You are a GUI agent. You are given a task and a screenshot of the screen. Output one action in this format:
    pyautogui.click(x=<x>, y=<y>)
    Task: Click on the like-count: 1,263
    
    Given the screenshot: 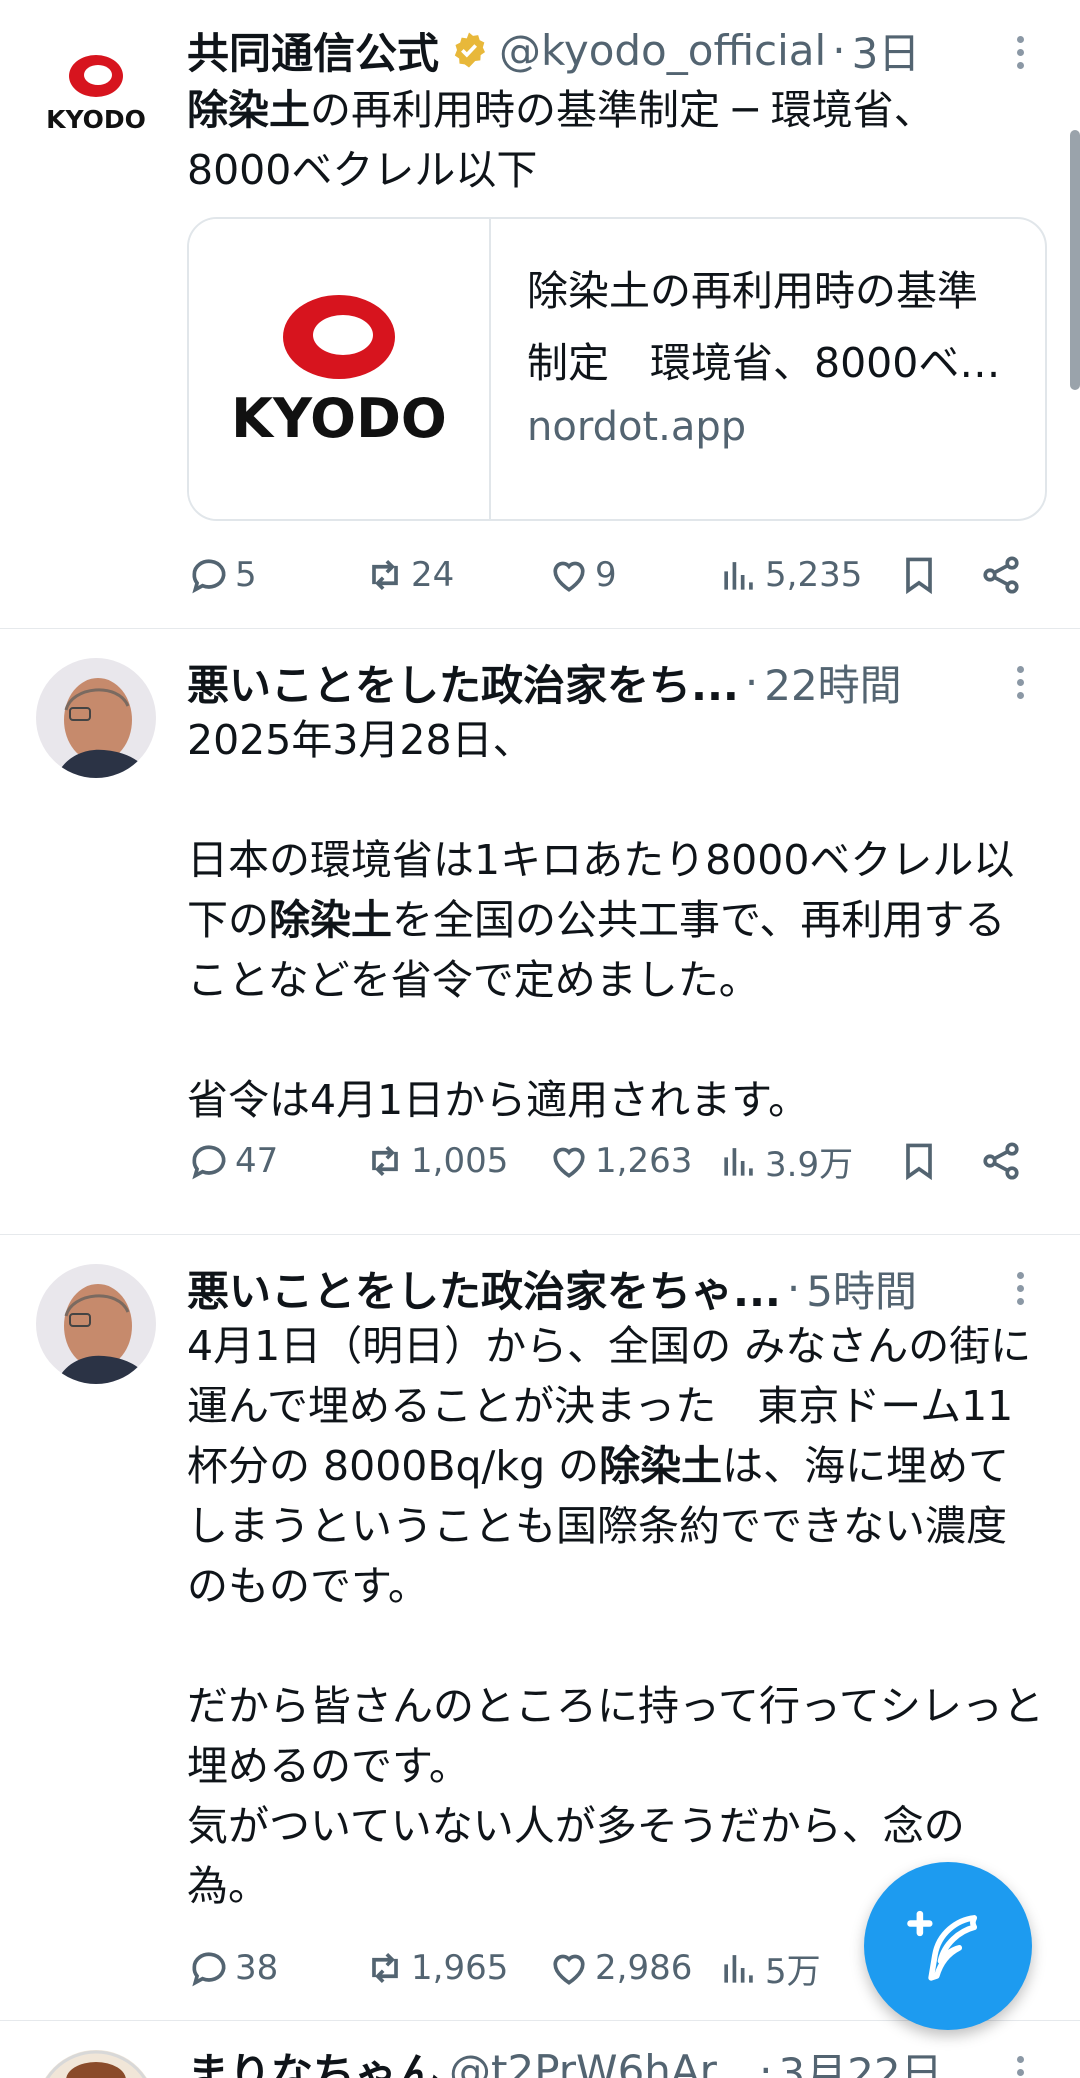 What is the action you would take?
    pyautogui.click(x=644, y=1161)
    